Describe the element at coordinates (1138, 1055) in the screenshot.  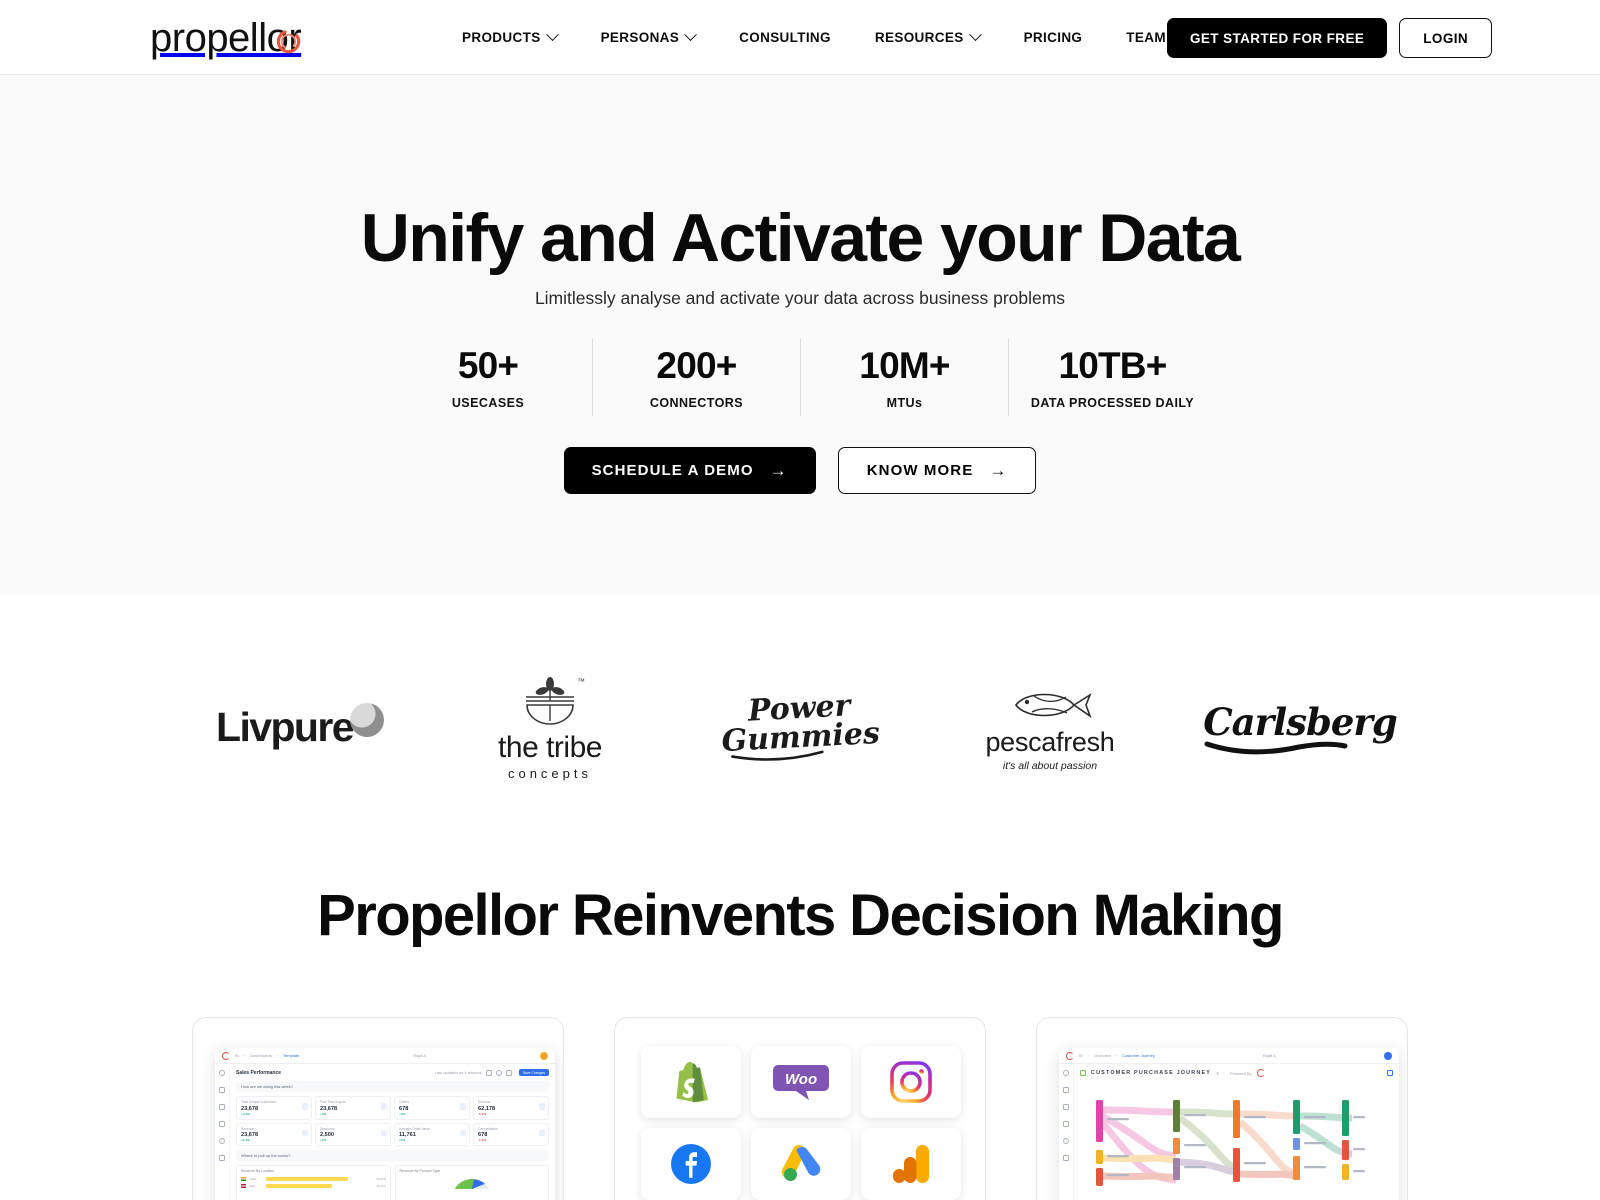
I see `breadcrumb-item-active: Customer Journey` at that location.